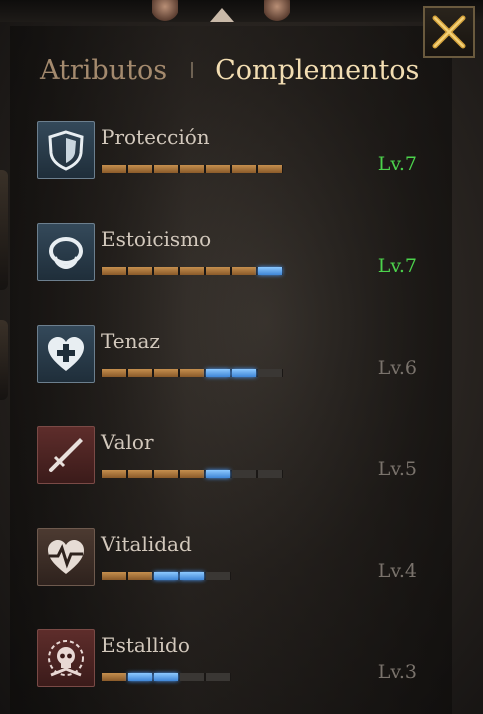  I want to click on ornament-center, so click(222, 15).